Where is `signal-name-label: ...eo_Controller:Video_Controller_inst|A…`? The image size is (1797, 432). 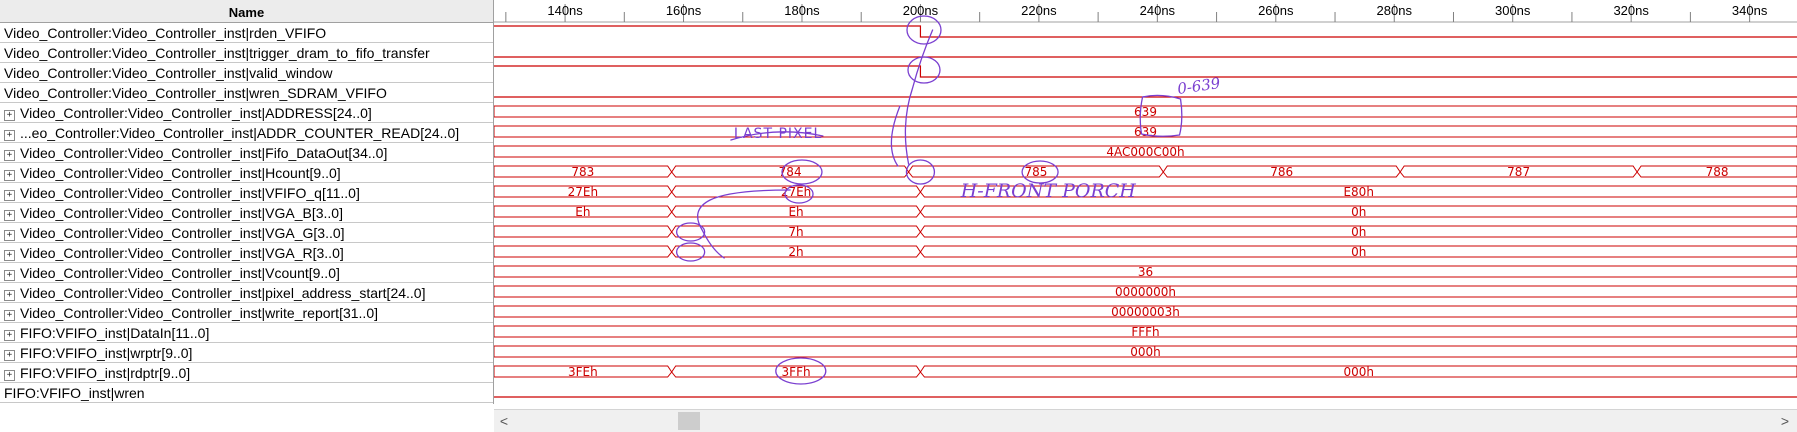
signal-name-label: ...eo_Controller:Video_Controller_inst|A… is located at coordinates (240, 133).